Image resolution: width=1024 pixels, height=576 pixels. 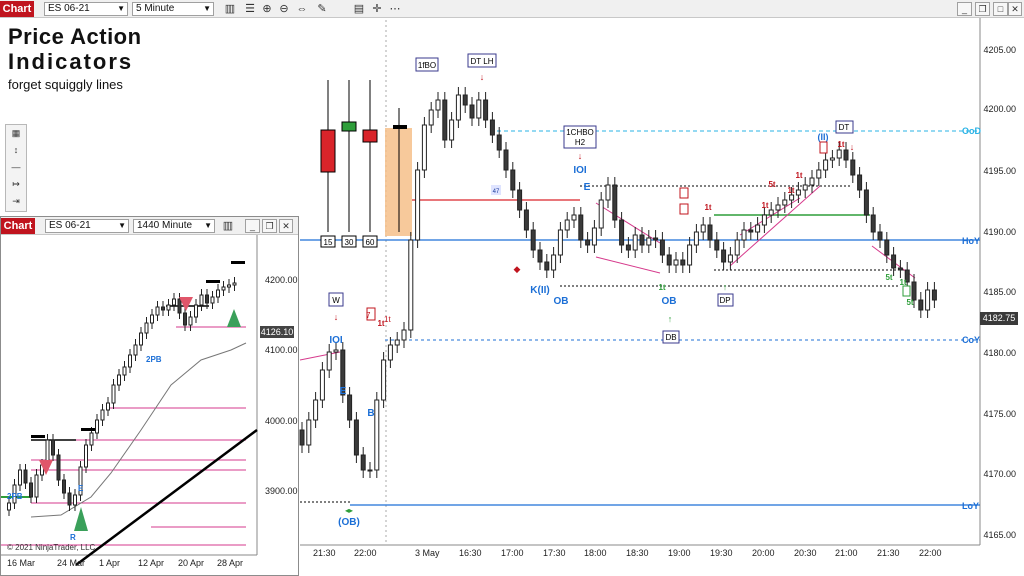 I want to click on grid-icon: ▦, so click(x=16, y=133).